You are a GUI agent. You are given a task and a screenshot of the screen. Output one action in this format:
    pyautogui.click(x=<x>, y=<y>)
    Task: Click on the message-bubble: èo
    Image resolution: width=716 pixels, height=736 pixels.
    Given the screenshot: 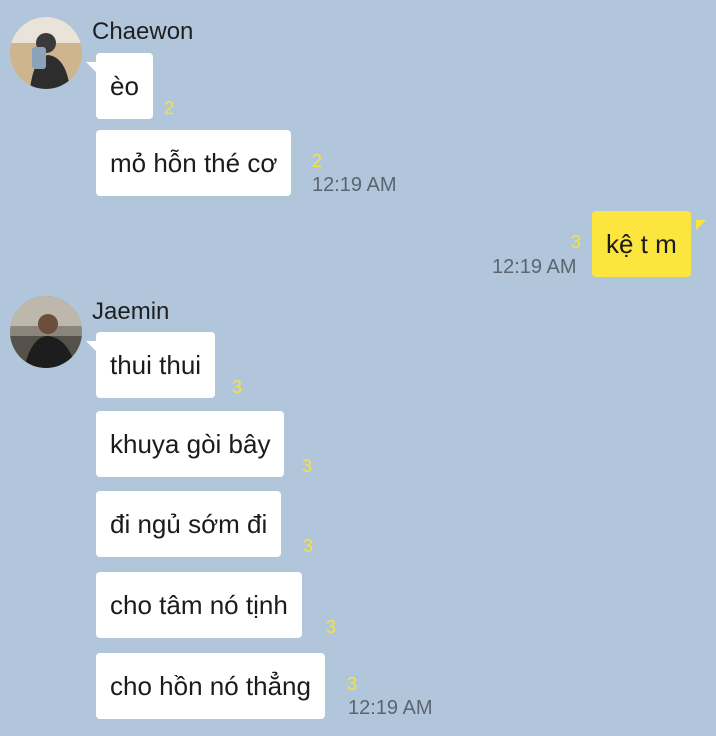 What is the action you would take?
    pyautogui.click(x=124, y=86)
    